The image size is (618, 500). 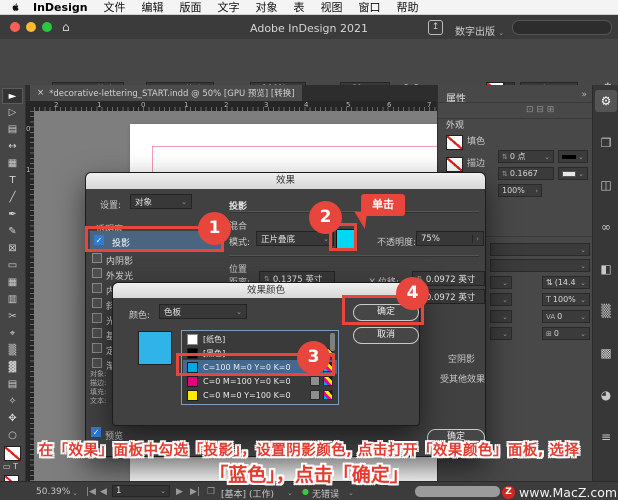 I want to click on panel-tint-field: 100% ›, so click(x=520, y=190).